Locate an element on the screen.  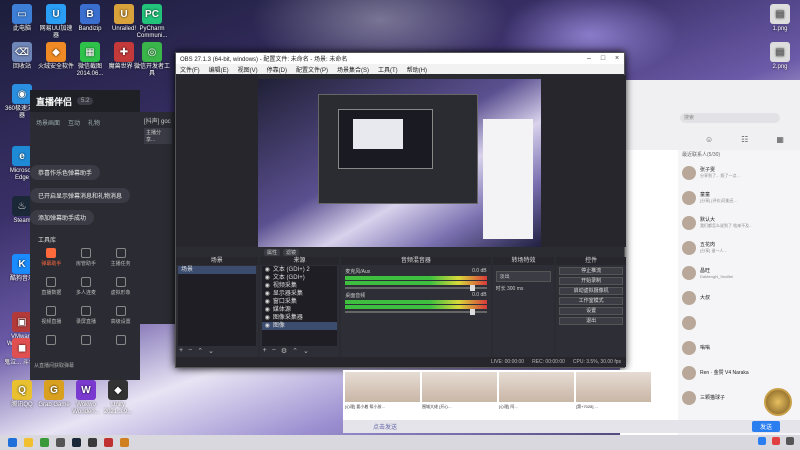
properties-button: 属性 is located at coordinates (272, 252).